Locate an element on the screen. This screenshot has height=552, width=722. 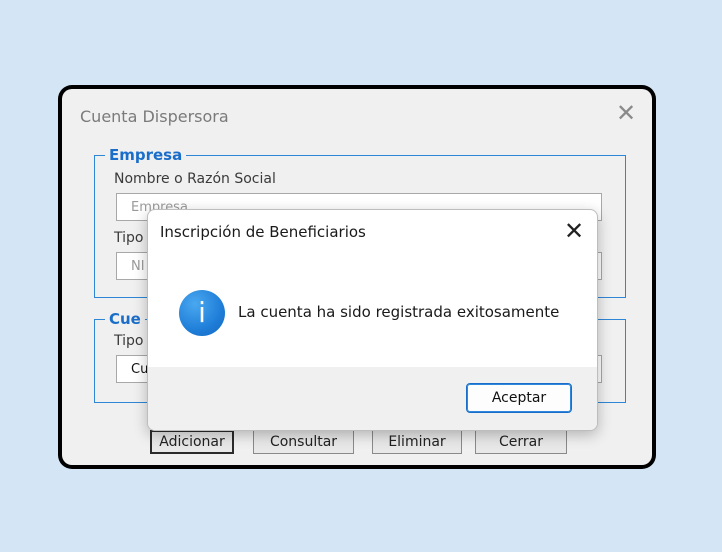
cuenta-legend: Cue is located at coordinates (125, 319).